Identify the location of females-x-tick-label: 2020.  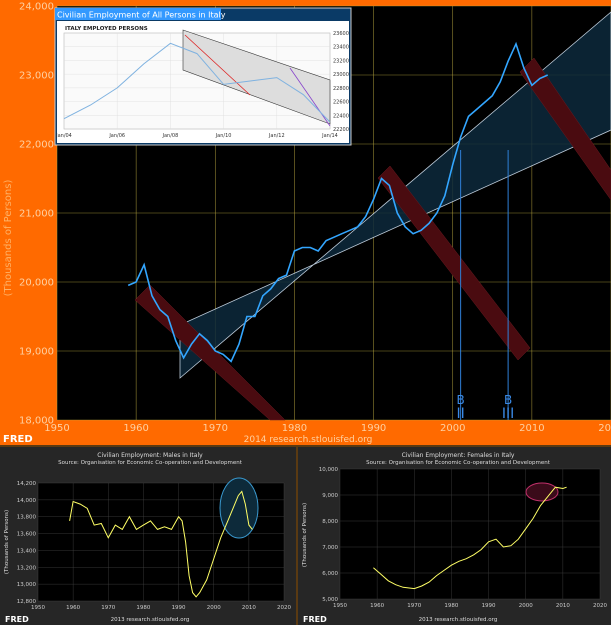
(600, 606).